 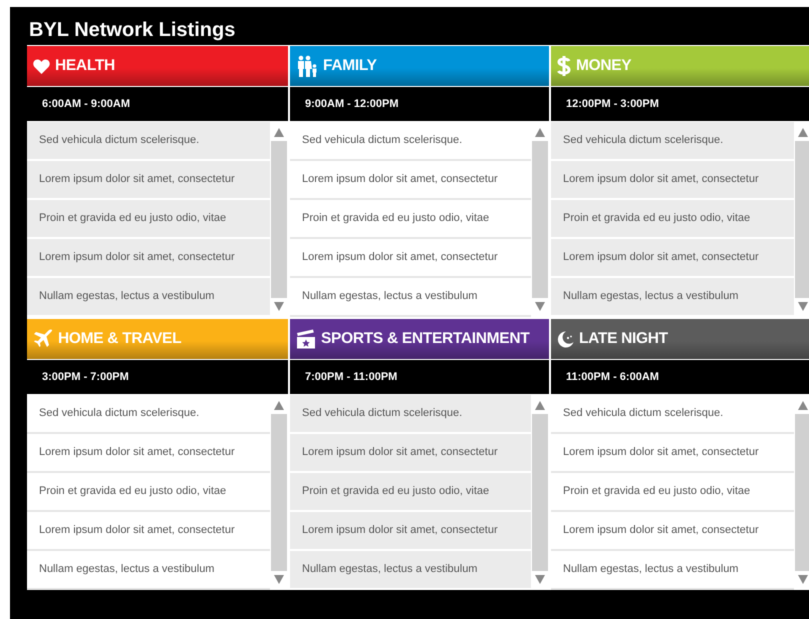 I want to click on dollar-icon, so click(x=564, y=66).